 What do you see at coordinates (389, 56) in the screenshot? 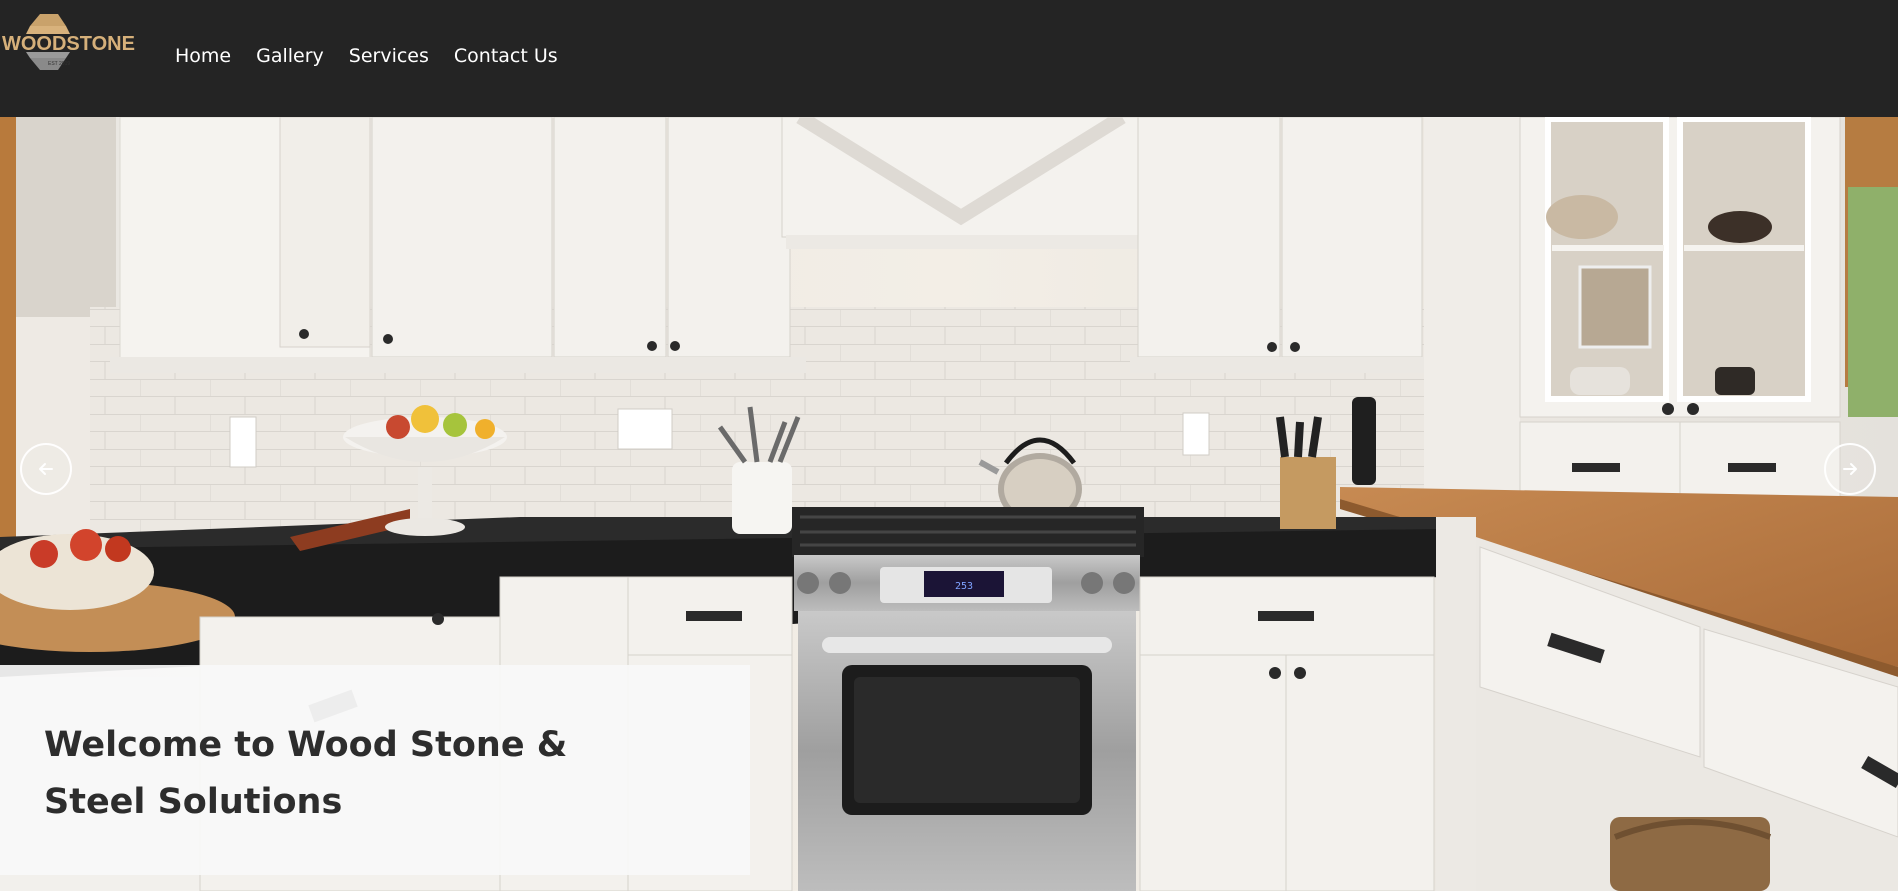
I see `nav-services: Services` at bounding box center [389, 56].